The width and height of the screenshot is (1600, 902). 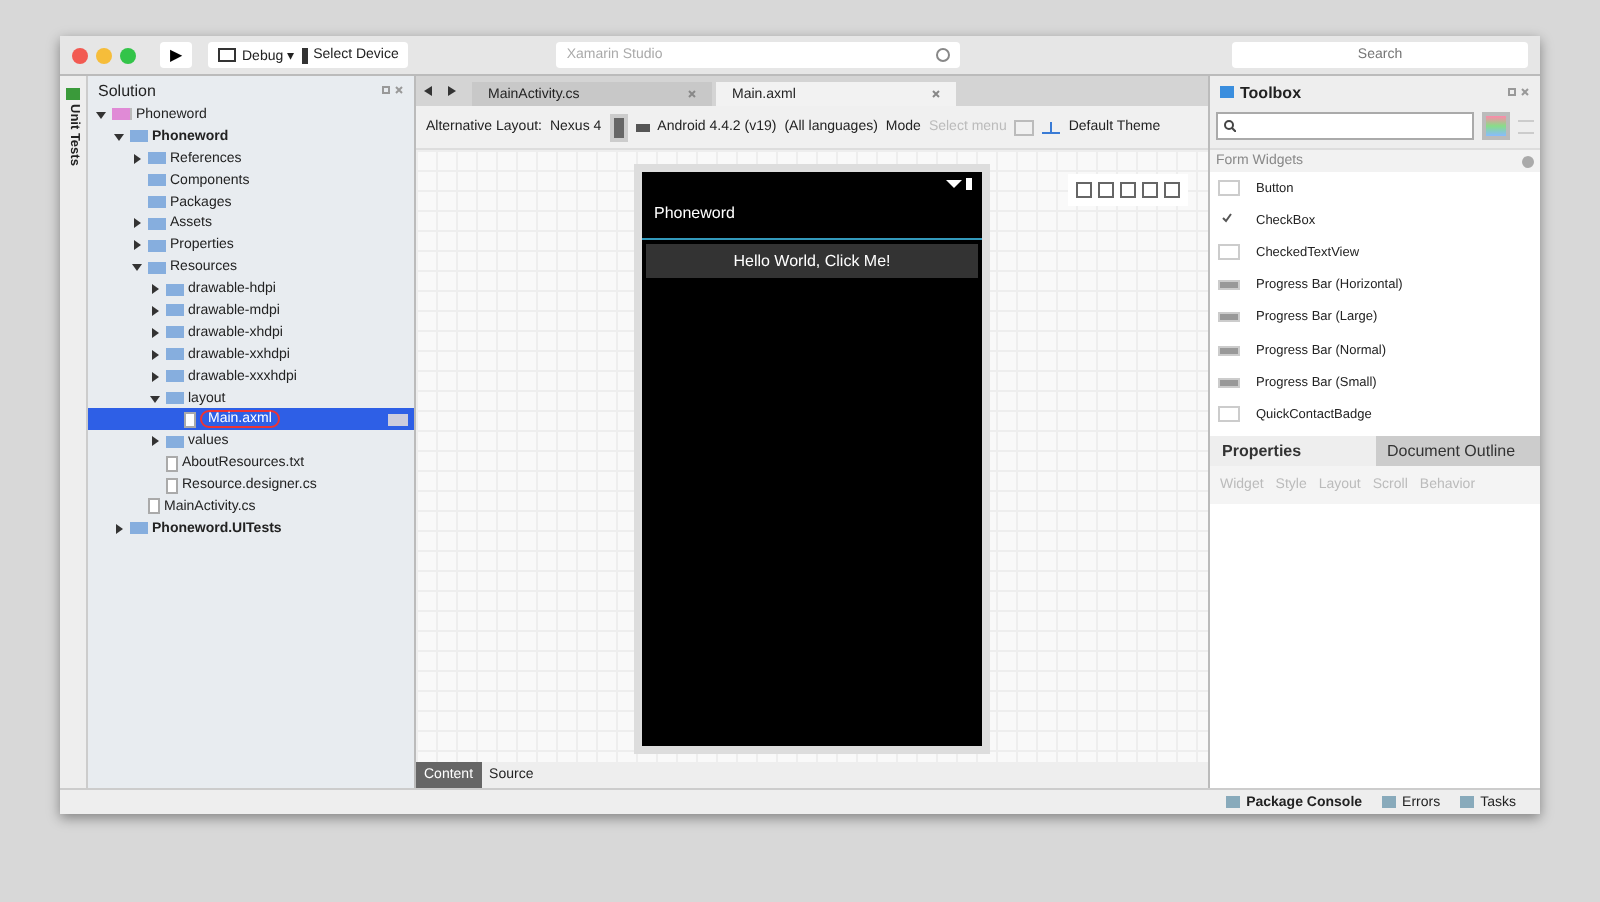 What do you see at coordinates (398, 419) in the screenshot?
I see `options-icon` at bounding box center [398, 419].